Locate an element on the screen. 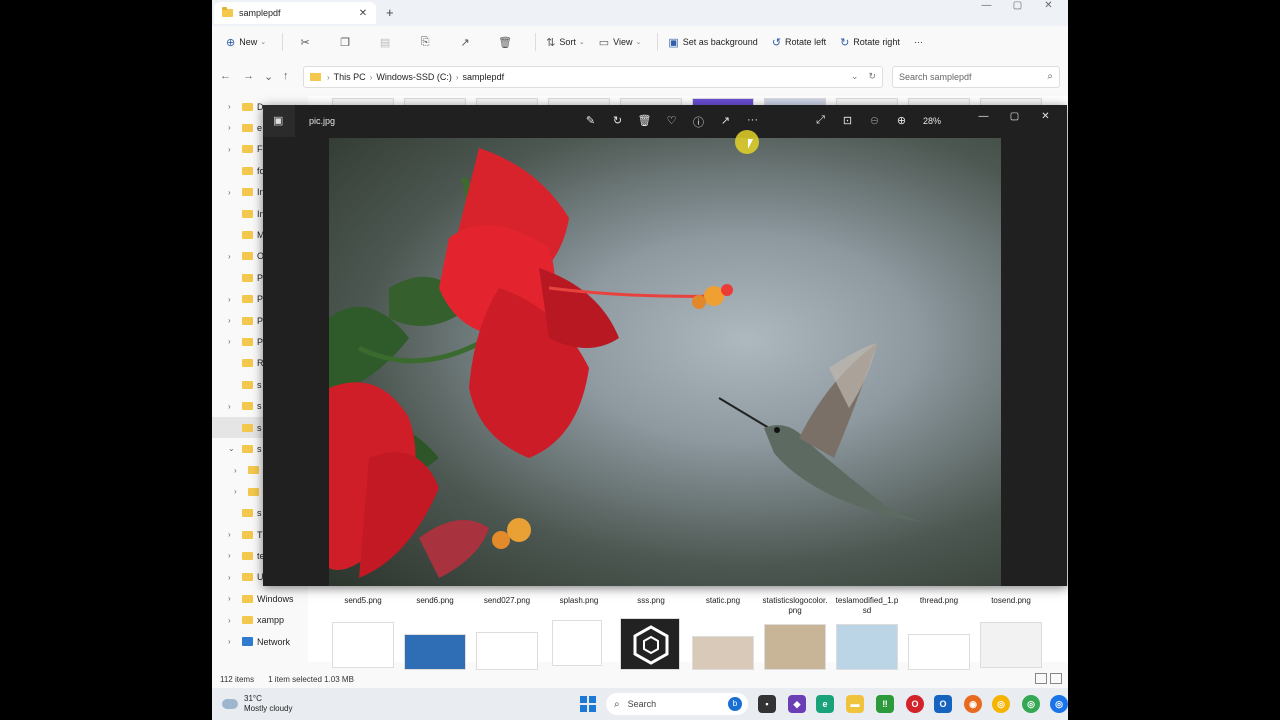 Image resolution: width=1280 pixels, height=720 pixels. copy-button: ❐ is located at coordinates (345, 42).